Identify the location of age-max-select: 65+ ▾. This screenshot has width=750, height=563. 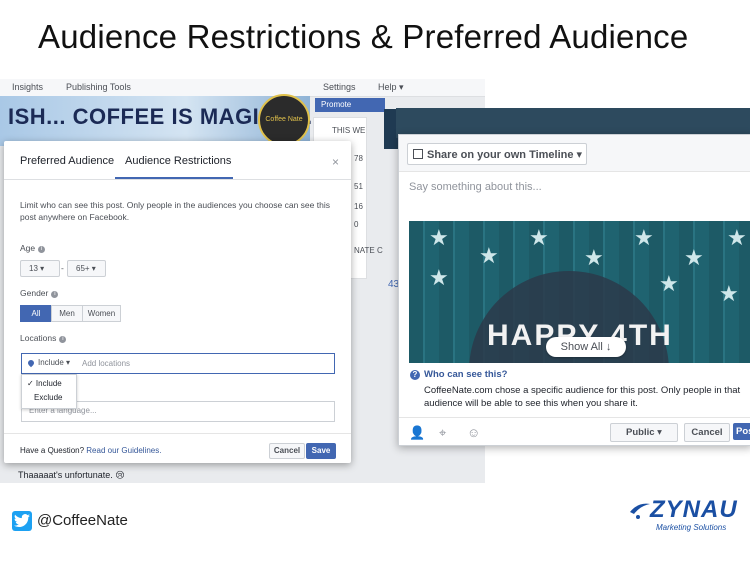
(86, 268).